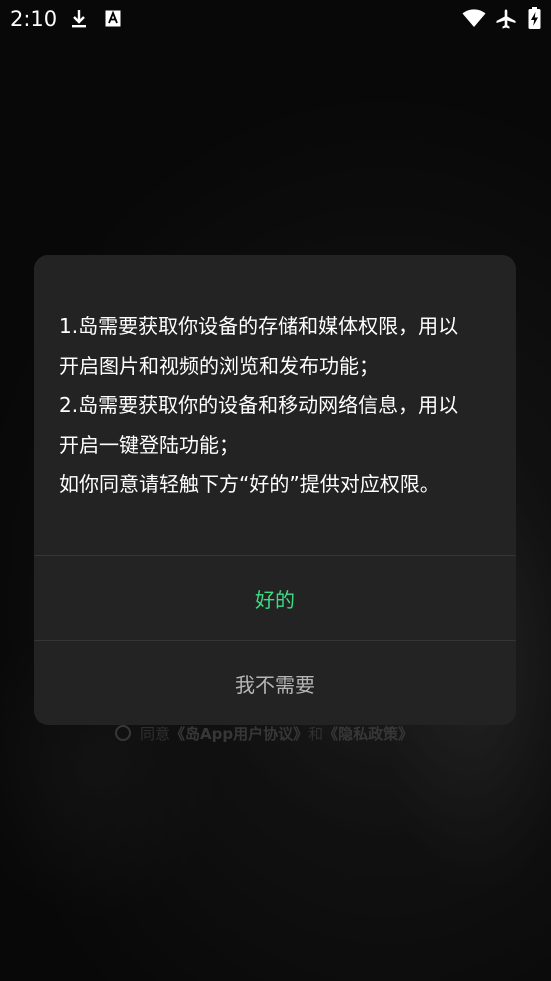 The height and width of the screenshot is (981, 551). I want to click on status-bar: 2:10, so click(275, 19).